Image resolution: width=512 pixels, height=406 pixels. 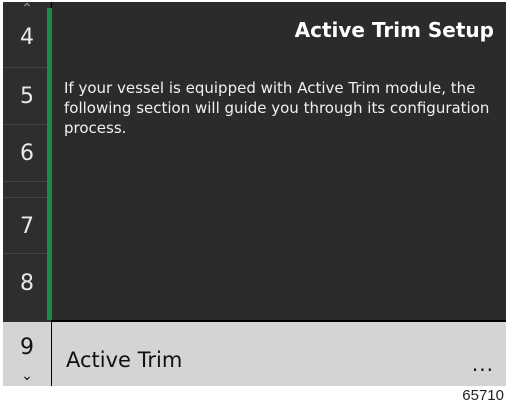 What do you see at coordinates (27, 153) in the screenshot?
I see `step-item-6: 6` at bounding box center [27, 153].